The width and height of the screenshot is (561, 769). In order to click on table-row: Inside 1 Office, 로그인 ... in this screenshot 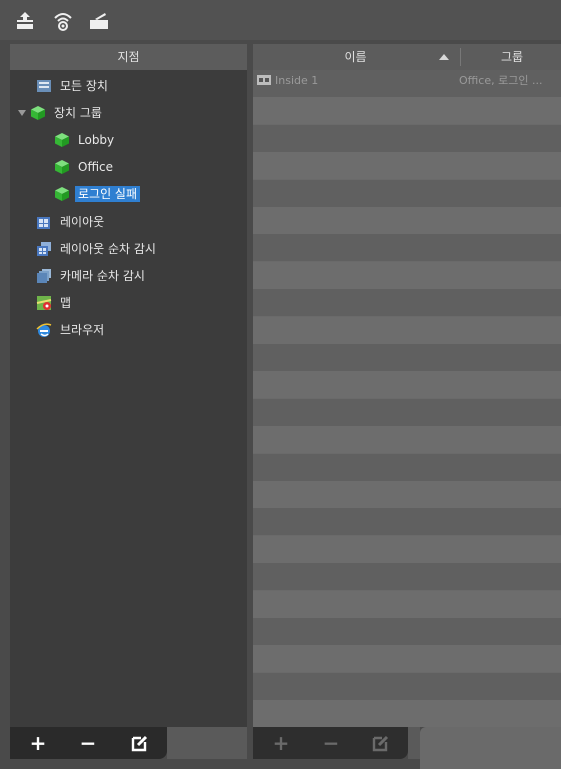, I will do `click(407, 83)`.